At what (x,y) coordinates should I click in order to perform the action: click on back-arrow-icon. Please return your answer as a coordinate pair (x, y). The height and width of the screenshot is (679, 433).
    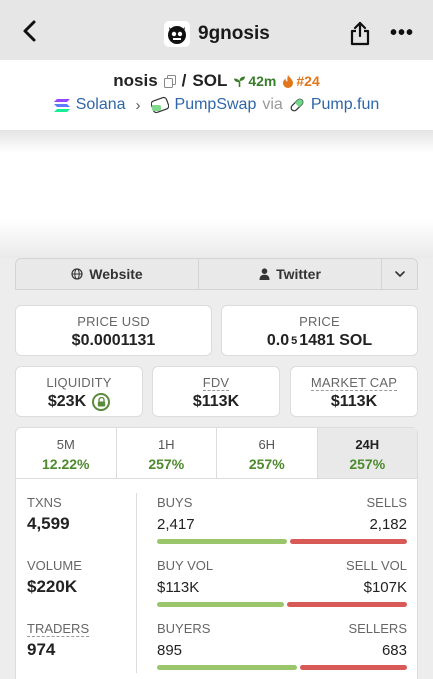
    Looking at the image, I should click on (31, 31).